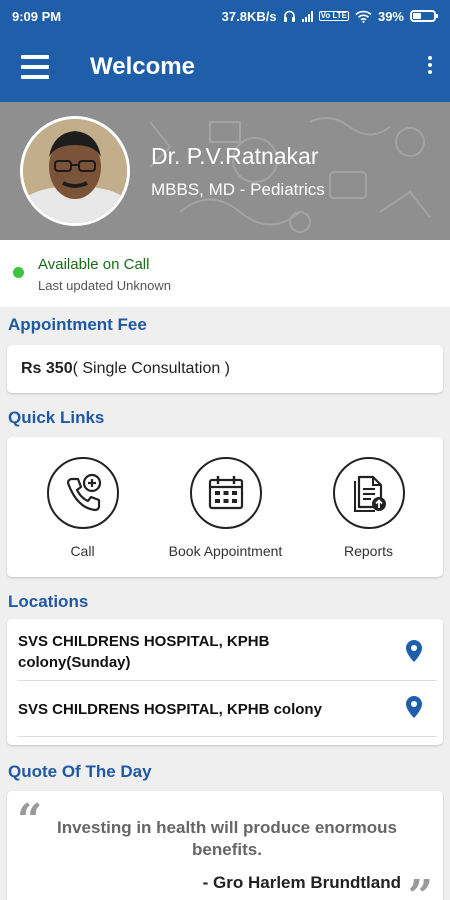 The image size is (450, 900). Describe the element at coordinates (289, 16) in the screenshot. I see `headset-icon` at that location.